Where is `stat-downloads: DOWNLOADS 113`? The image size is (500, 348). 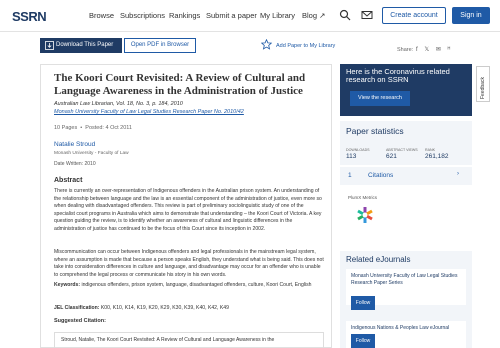 stat-downloads: DOWNLOADS 113 is located at coordinates (358, 154).